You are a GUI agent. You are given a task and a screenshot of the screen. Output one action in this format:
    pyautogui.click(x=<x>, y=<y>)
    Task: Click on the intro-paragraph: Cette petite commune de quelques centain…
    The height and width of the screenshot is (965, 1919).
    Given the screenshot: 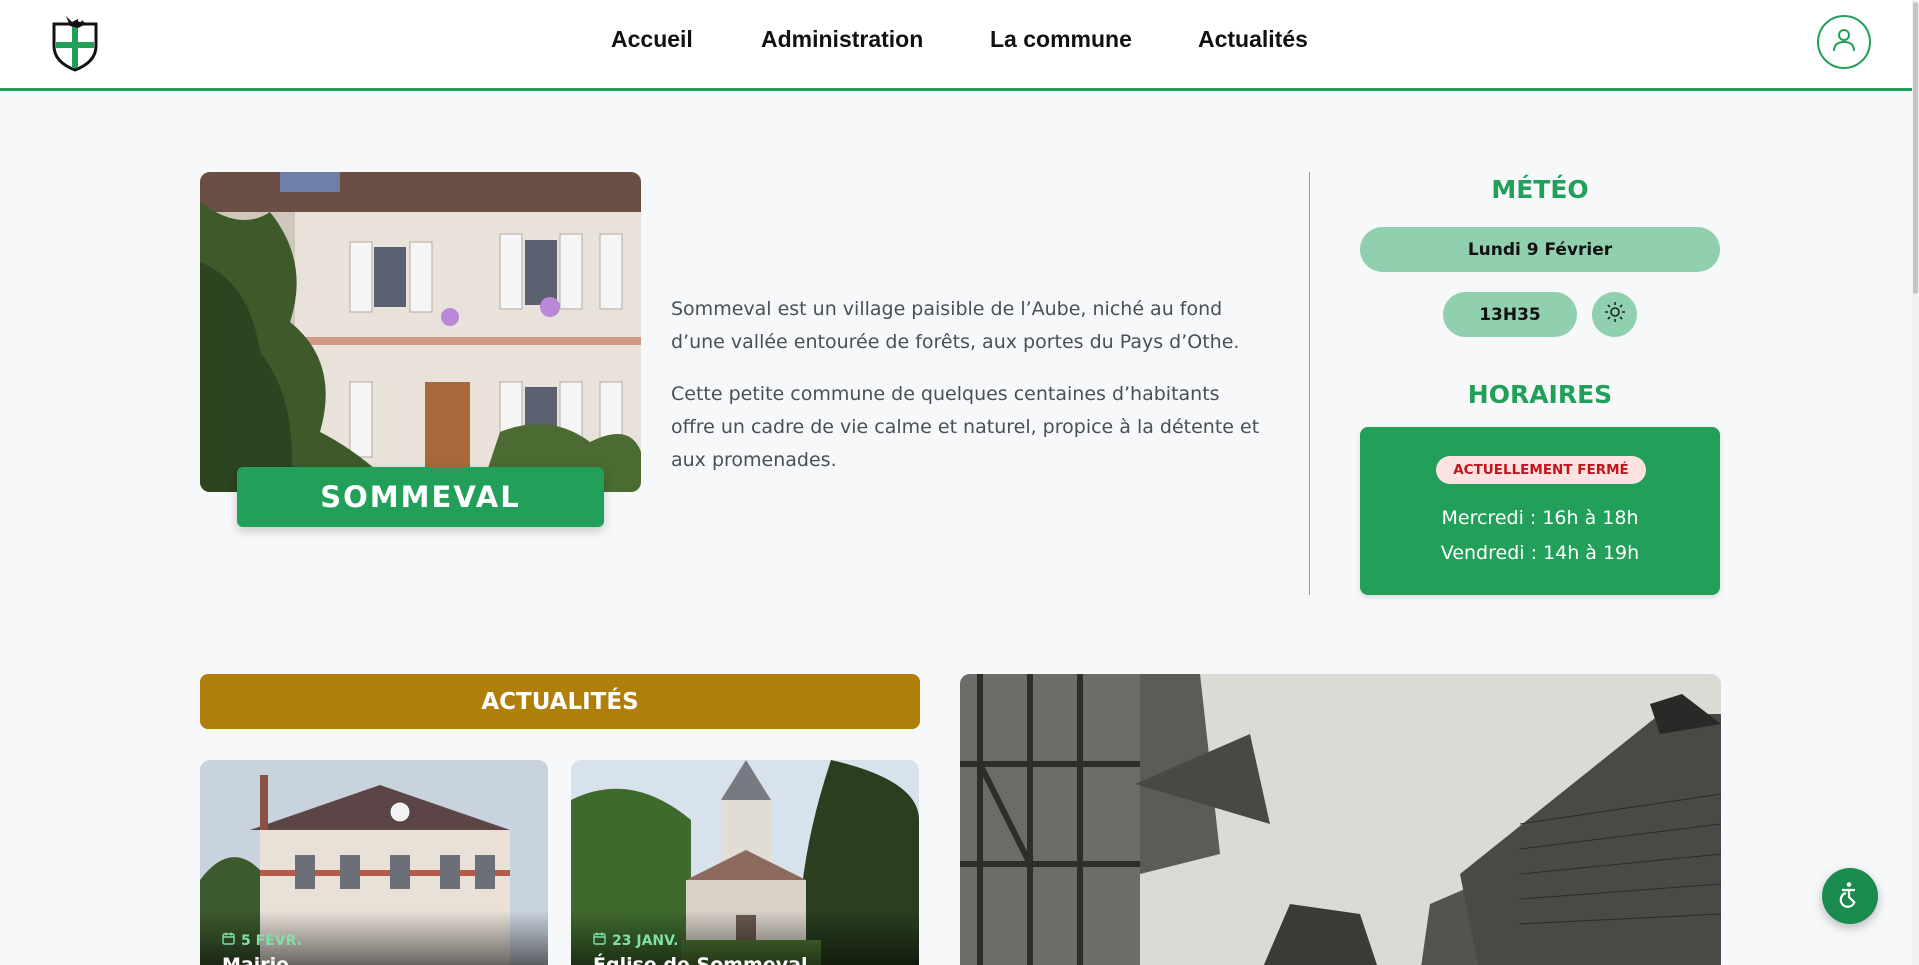 What is the action you would take?
    pyautogui.click(x=965, y=427)
    